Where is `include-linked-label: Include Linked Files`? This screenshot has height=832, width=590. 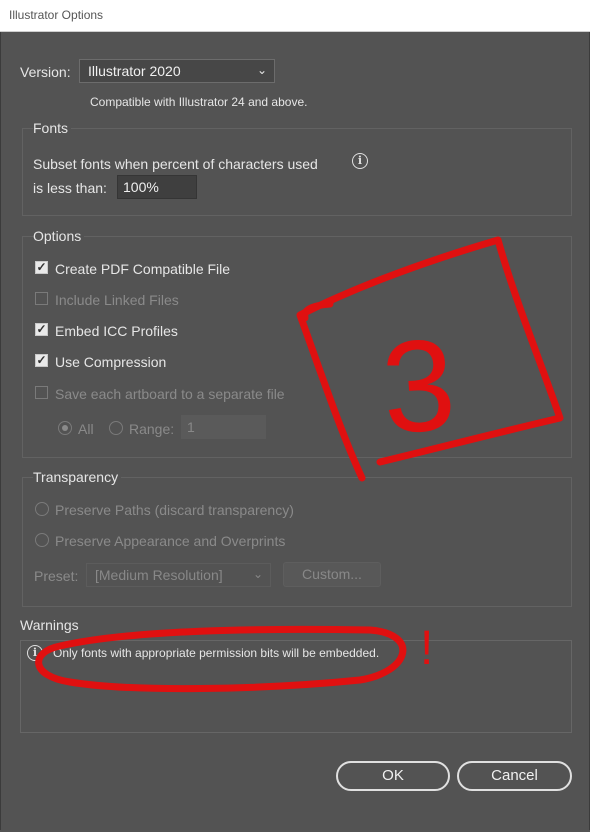 include-linked-label: Include Linked Files is located at coordinates (117, 300).